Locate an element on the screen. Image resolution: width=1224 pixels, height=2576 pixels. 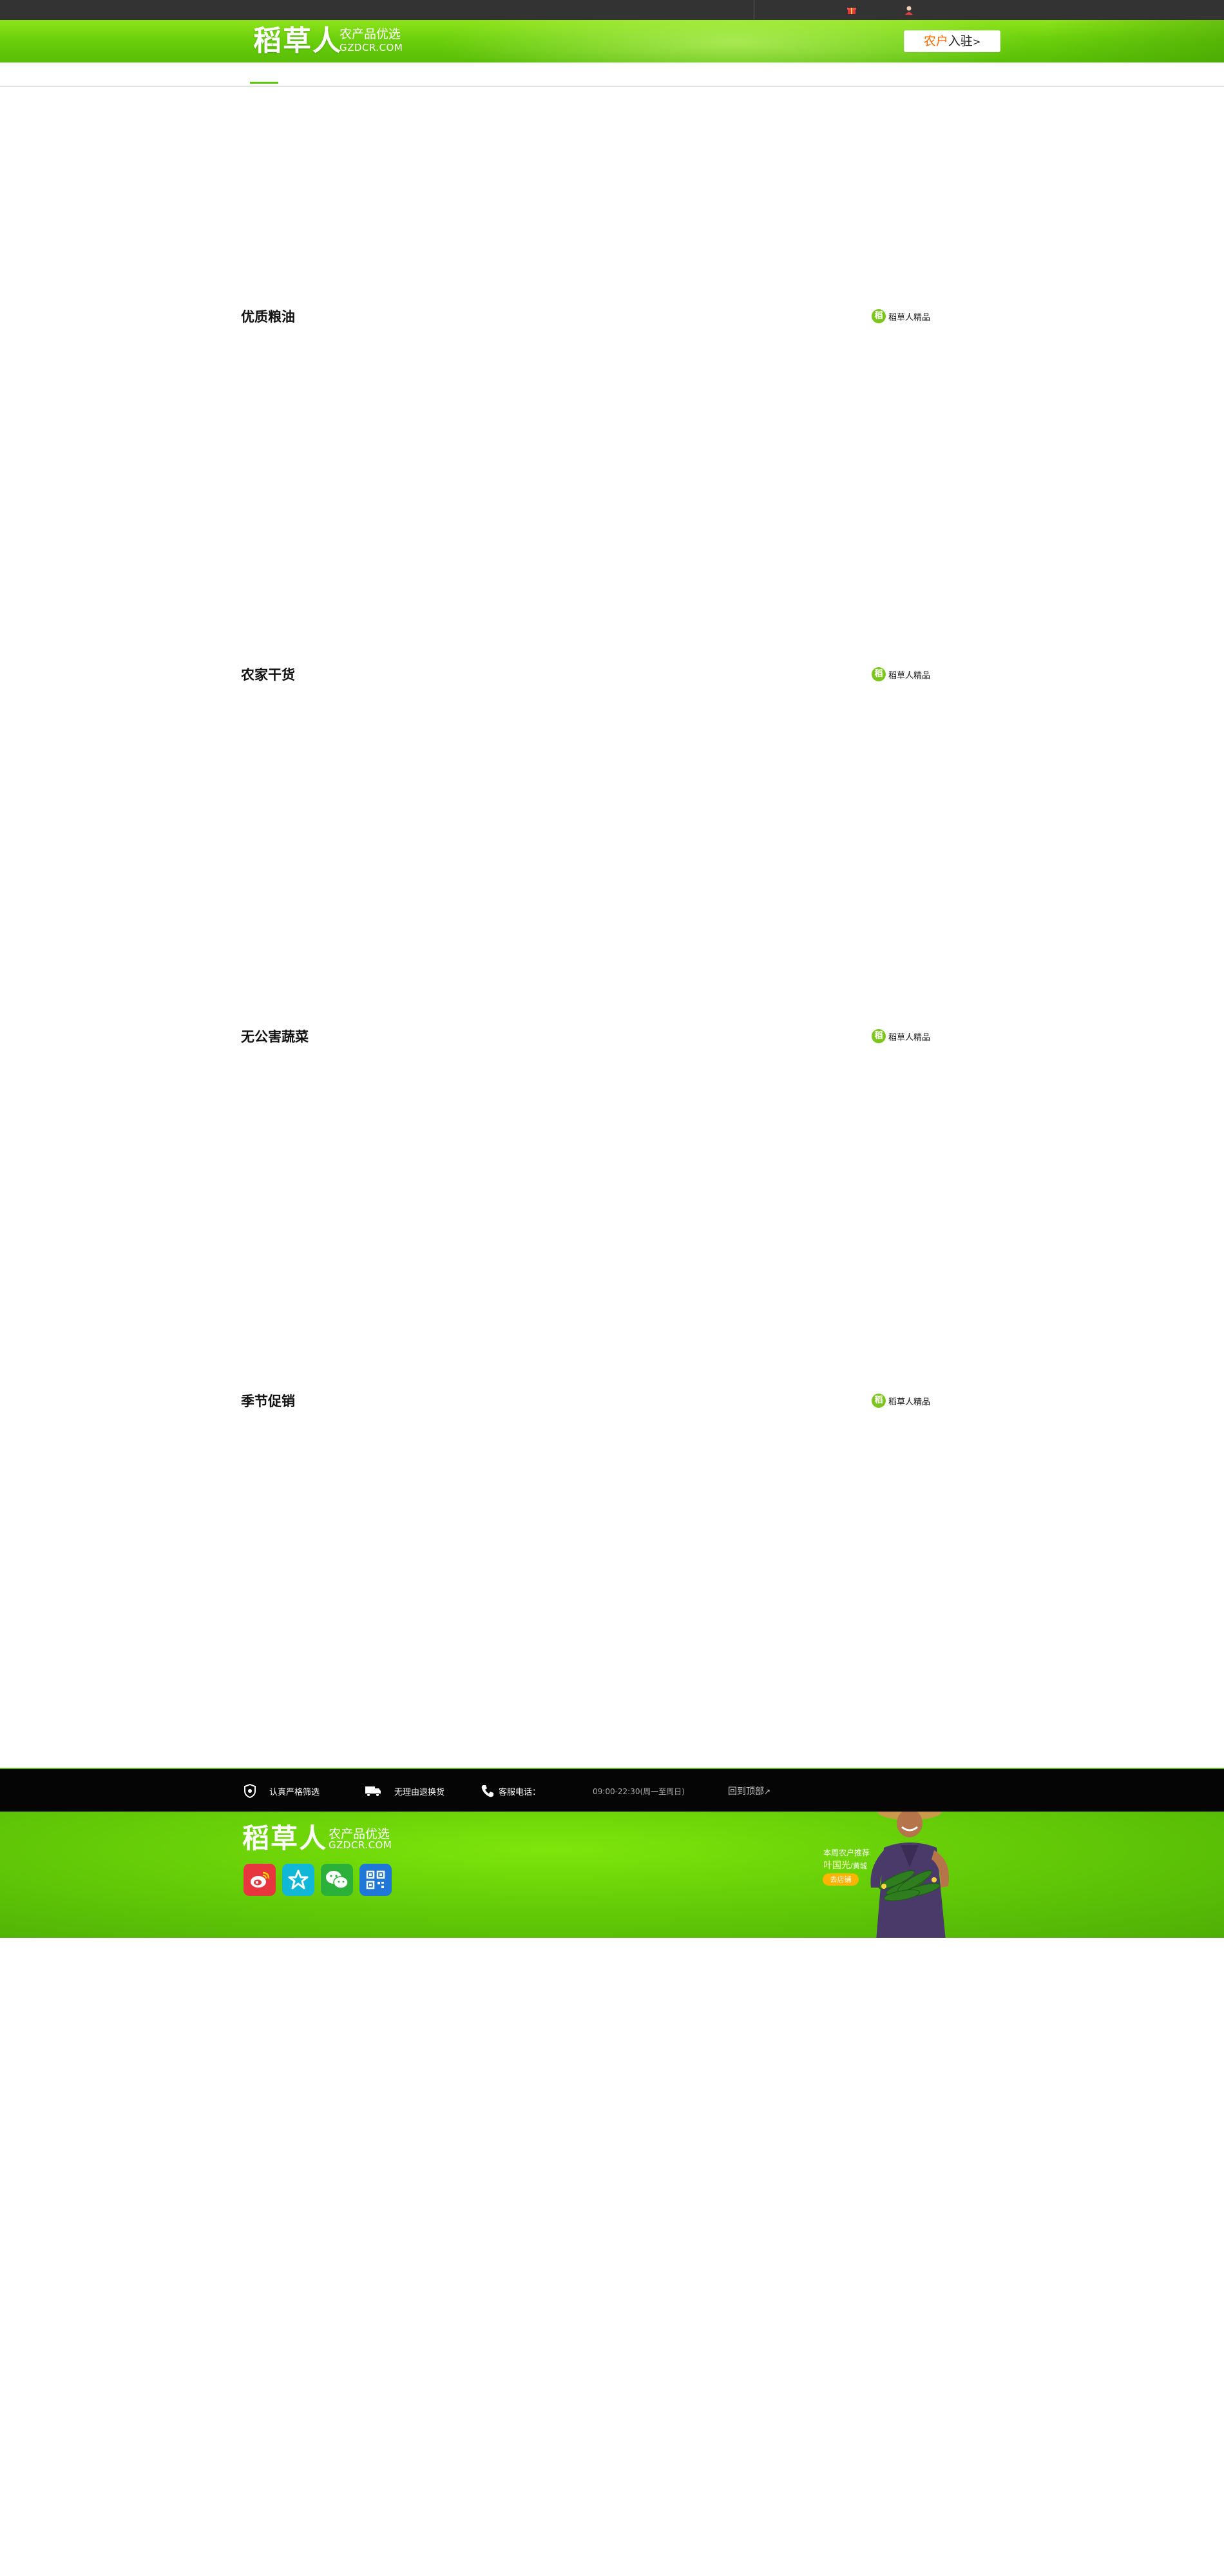
shield-icon is located at coordinates (250, 1791).